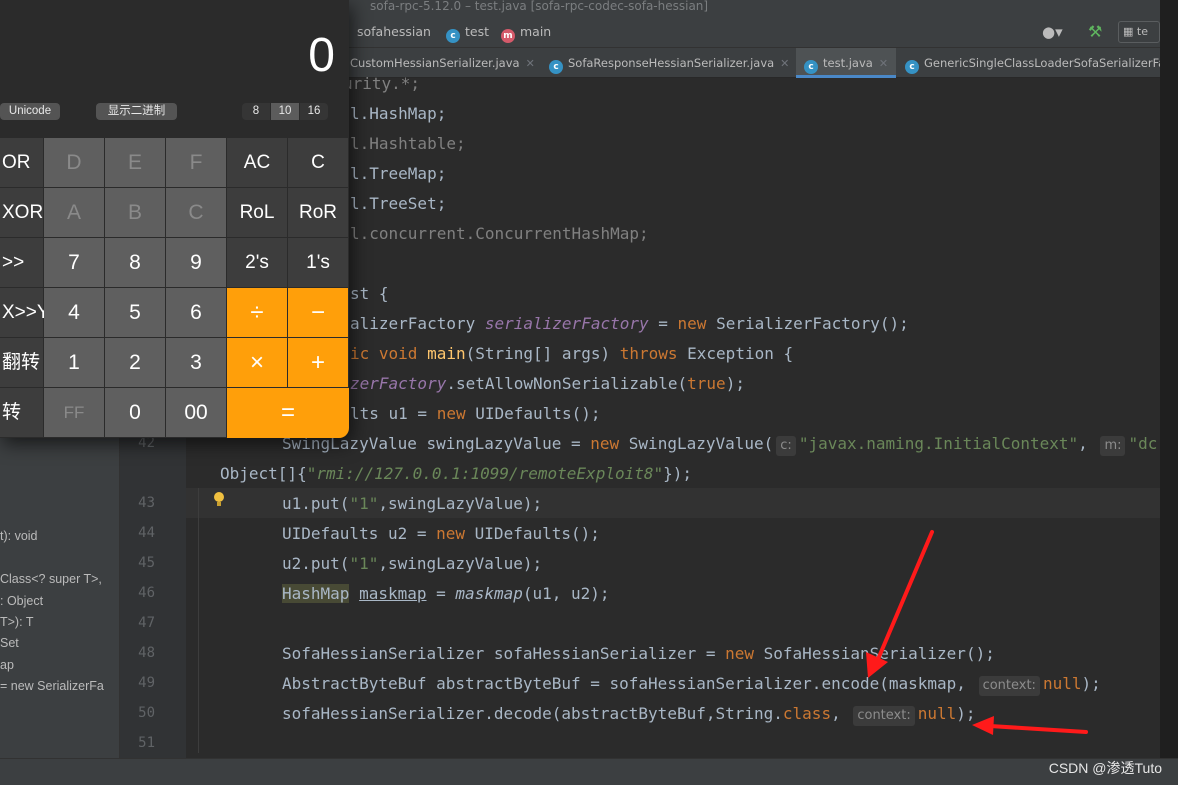 This screenshot has height=785, width=1178. What do you see at coordinates (146, 683) in the screenshot?
I see `line-number: 49` at bounding box center [146, 683].